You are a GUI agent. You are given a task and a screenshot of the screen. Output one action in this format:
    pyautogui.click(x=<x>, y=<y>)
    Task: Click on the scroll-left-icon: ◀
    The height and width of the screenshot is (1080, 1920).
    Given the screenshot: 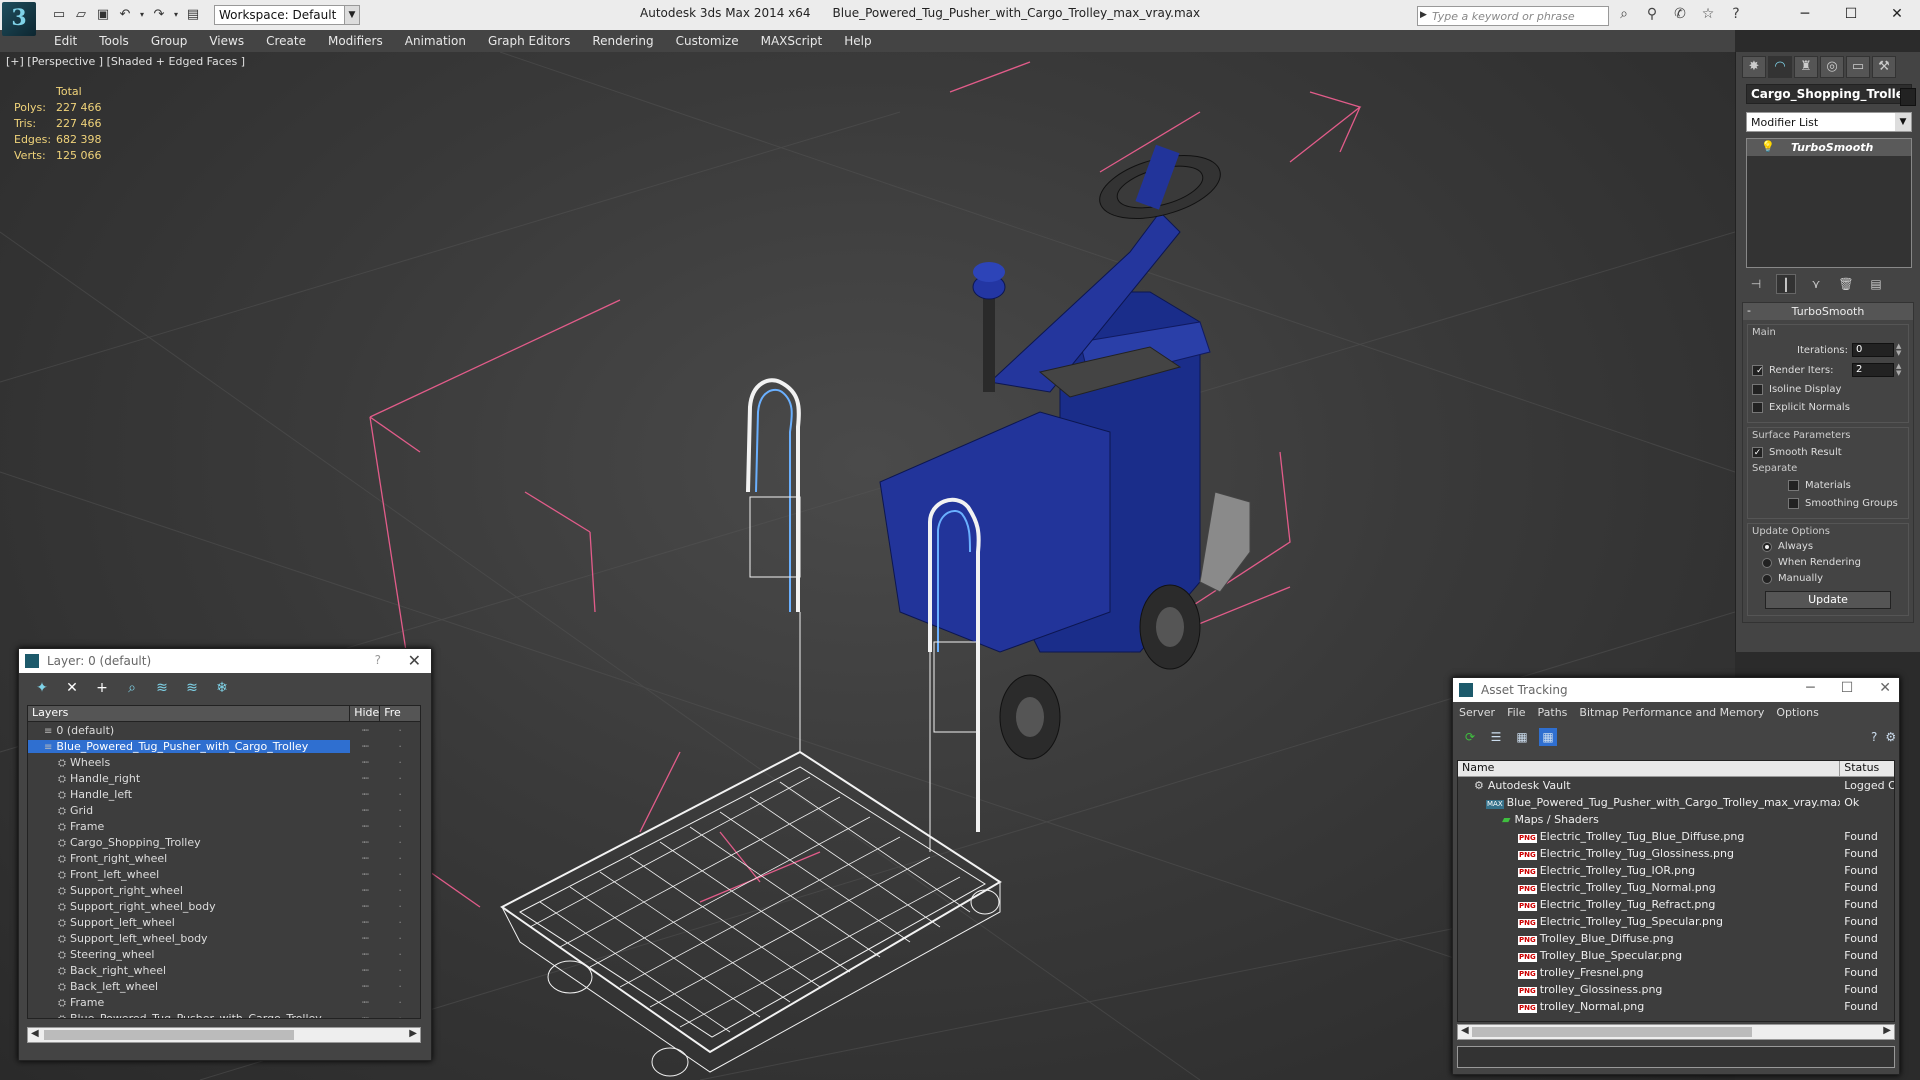 What is the action you would take?
    pyautogui.click(x=1465, y=1030)
    